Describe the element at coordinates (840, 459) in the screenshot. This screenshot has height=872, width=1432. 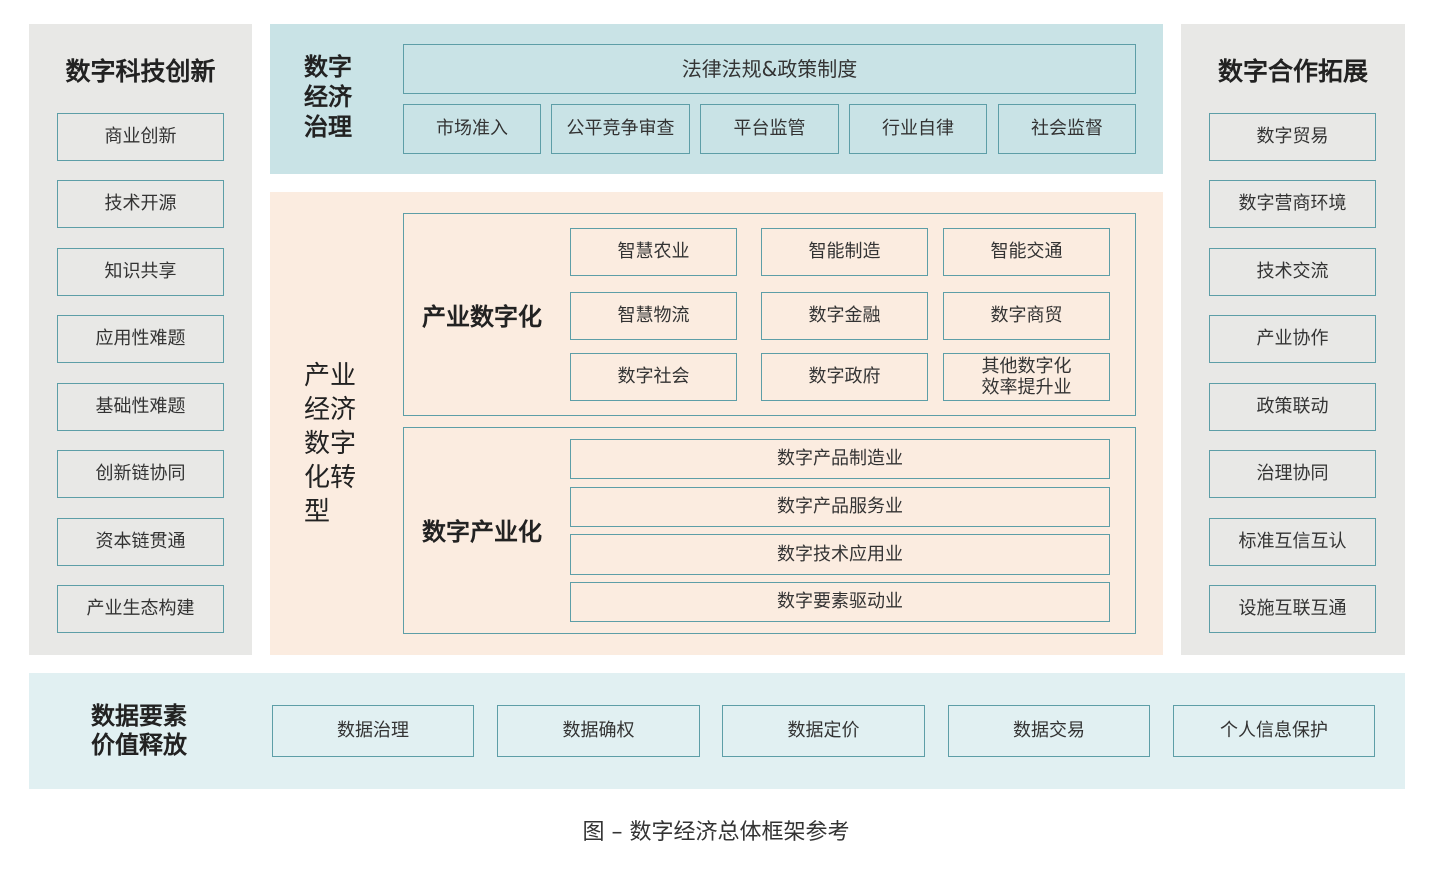
I see `digital-industry-item: 数字产品制造业` at that location.